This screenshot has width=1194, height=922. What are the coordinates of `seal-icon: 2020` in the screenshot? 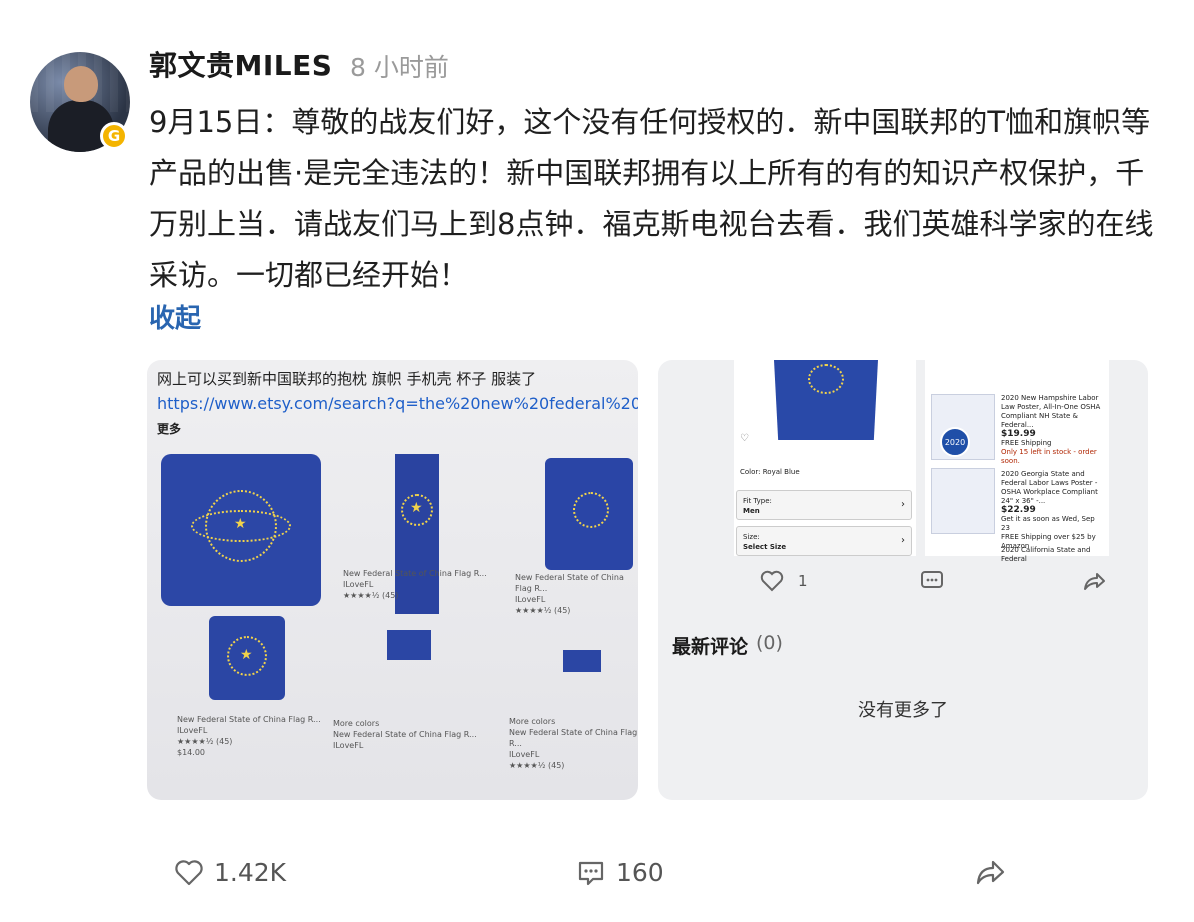 It's located at (955, 442).